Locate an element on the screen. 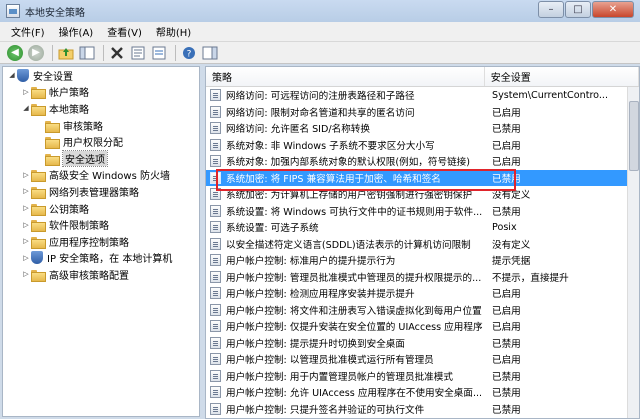  policy-row: 网络访问: 允许匿名 SID/名称转换 已禁用 is located at coordinates (422, 128).